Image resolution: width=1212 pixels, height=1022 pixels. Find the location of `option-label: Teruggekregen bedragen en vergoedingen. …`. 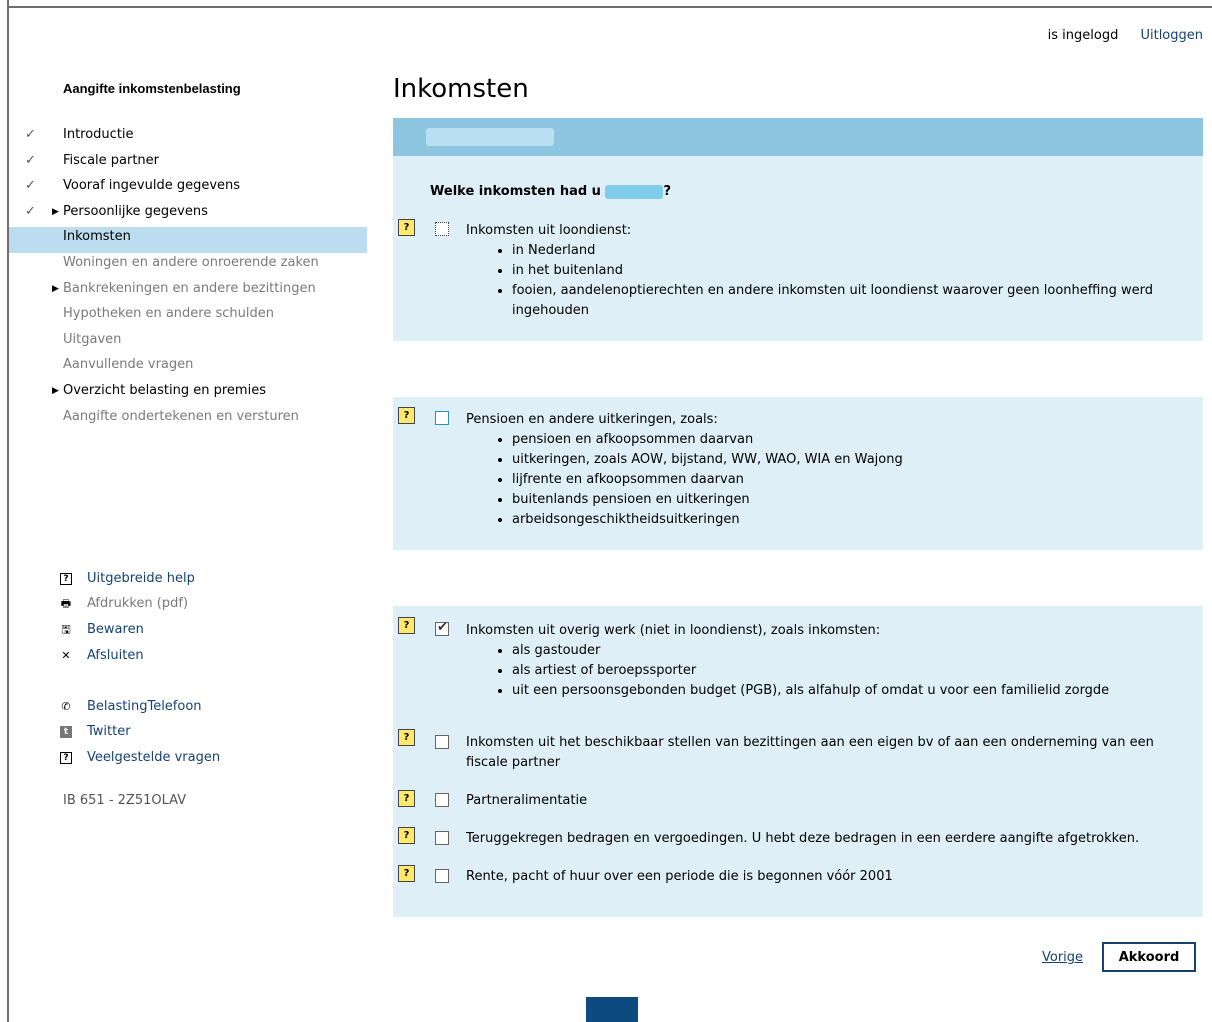

option-label: Teruggekregen bedragen en vergoedingen. … is located at coordinates (803, 838).